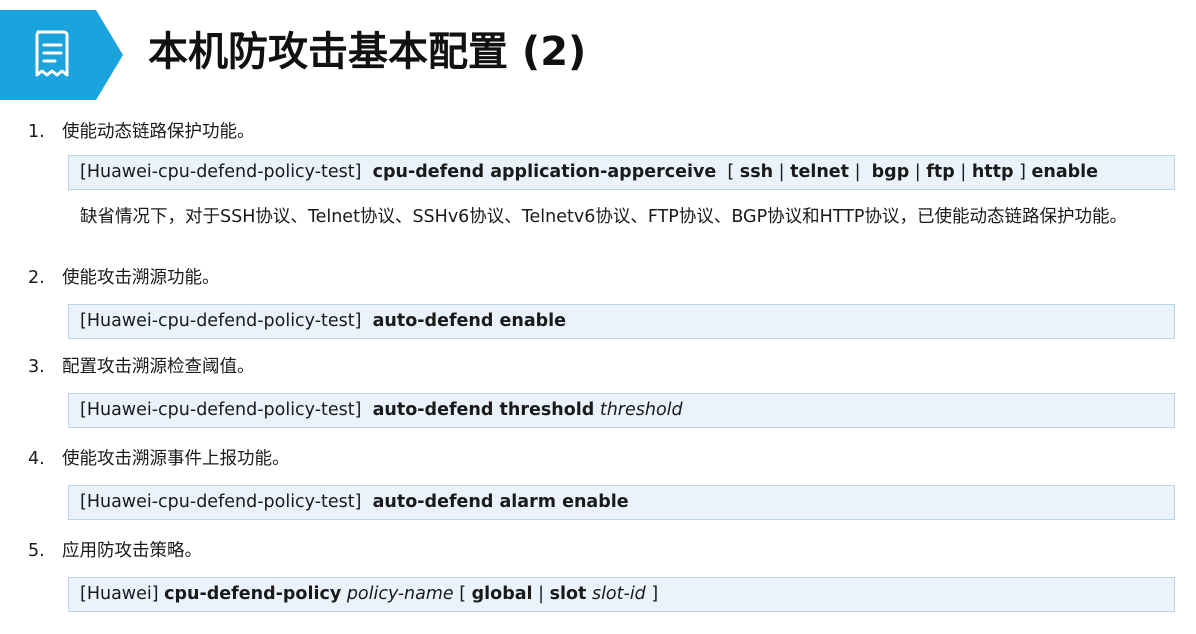  What do you see at coordinates (36, 551) in the screenshot?
I see `step-number: 5.` at bounding box center [36, 551].